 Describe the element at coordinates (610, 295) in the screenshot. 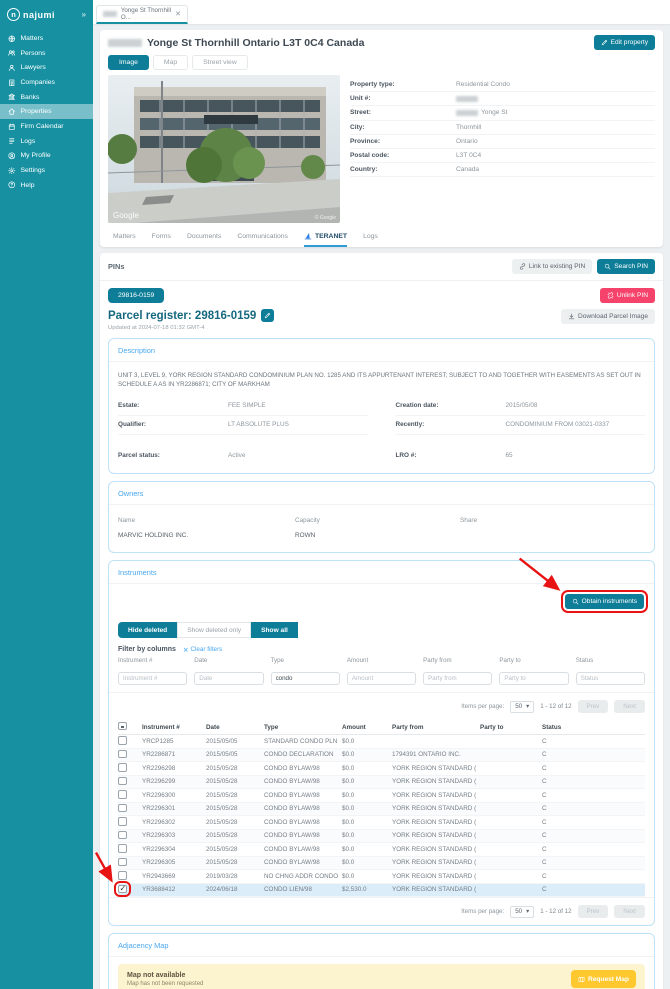

I see `unlink-icon` at that location.